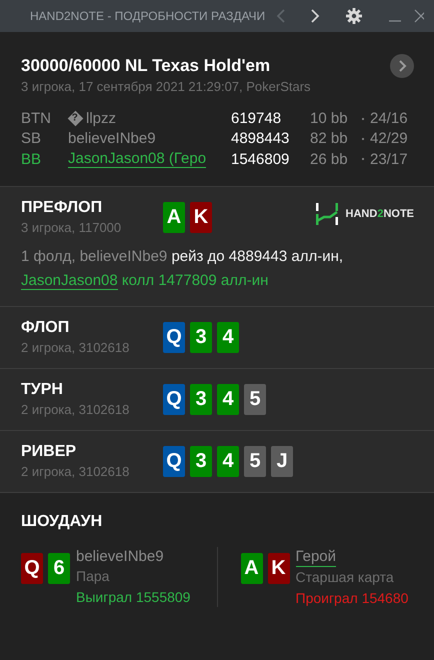  I want to click on stack-bb: 10 bb, so click(329, 118).